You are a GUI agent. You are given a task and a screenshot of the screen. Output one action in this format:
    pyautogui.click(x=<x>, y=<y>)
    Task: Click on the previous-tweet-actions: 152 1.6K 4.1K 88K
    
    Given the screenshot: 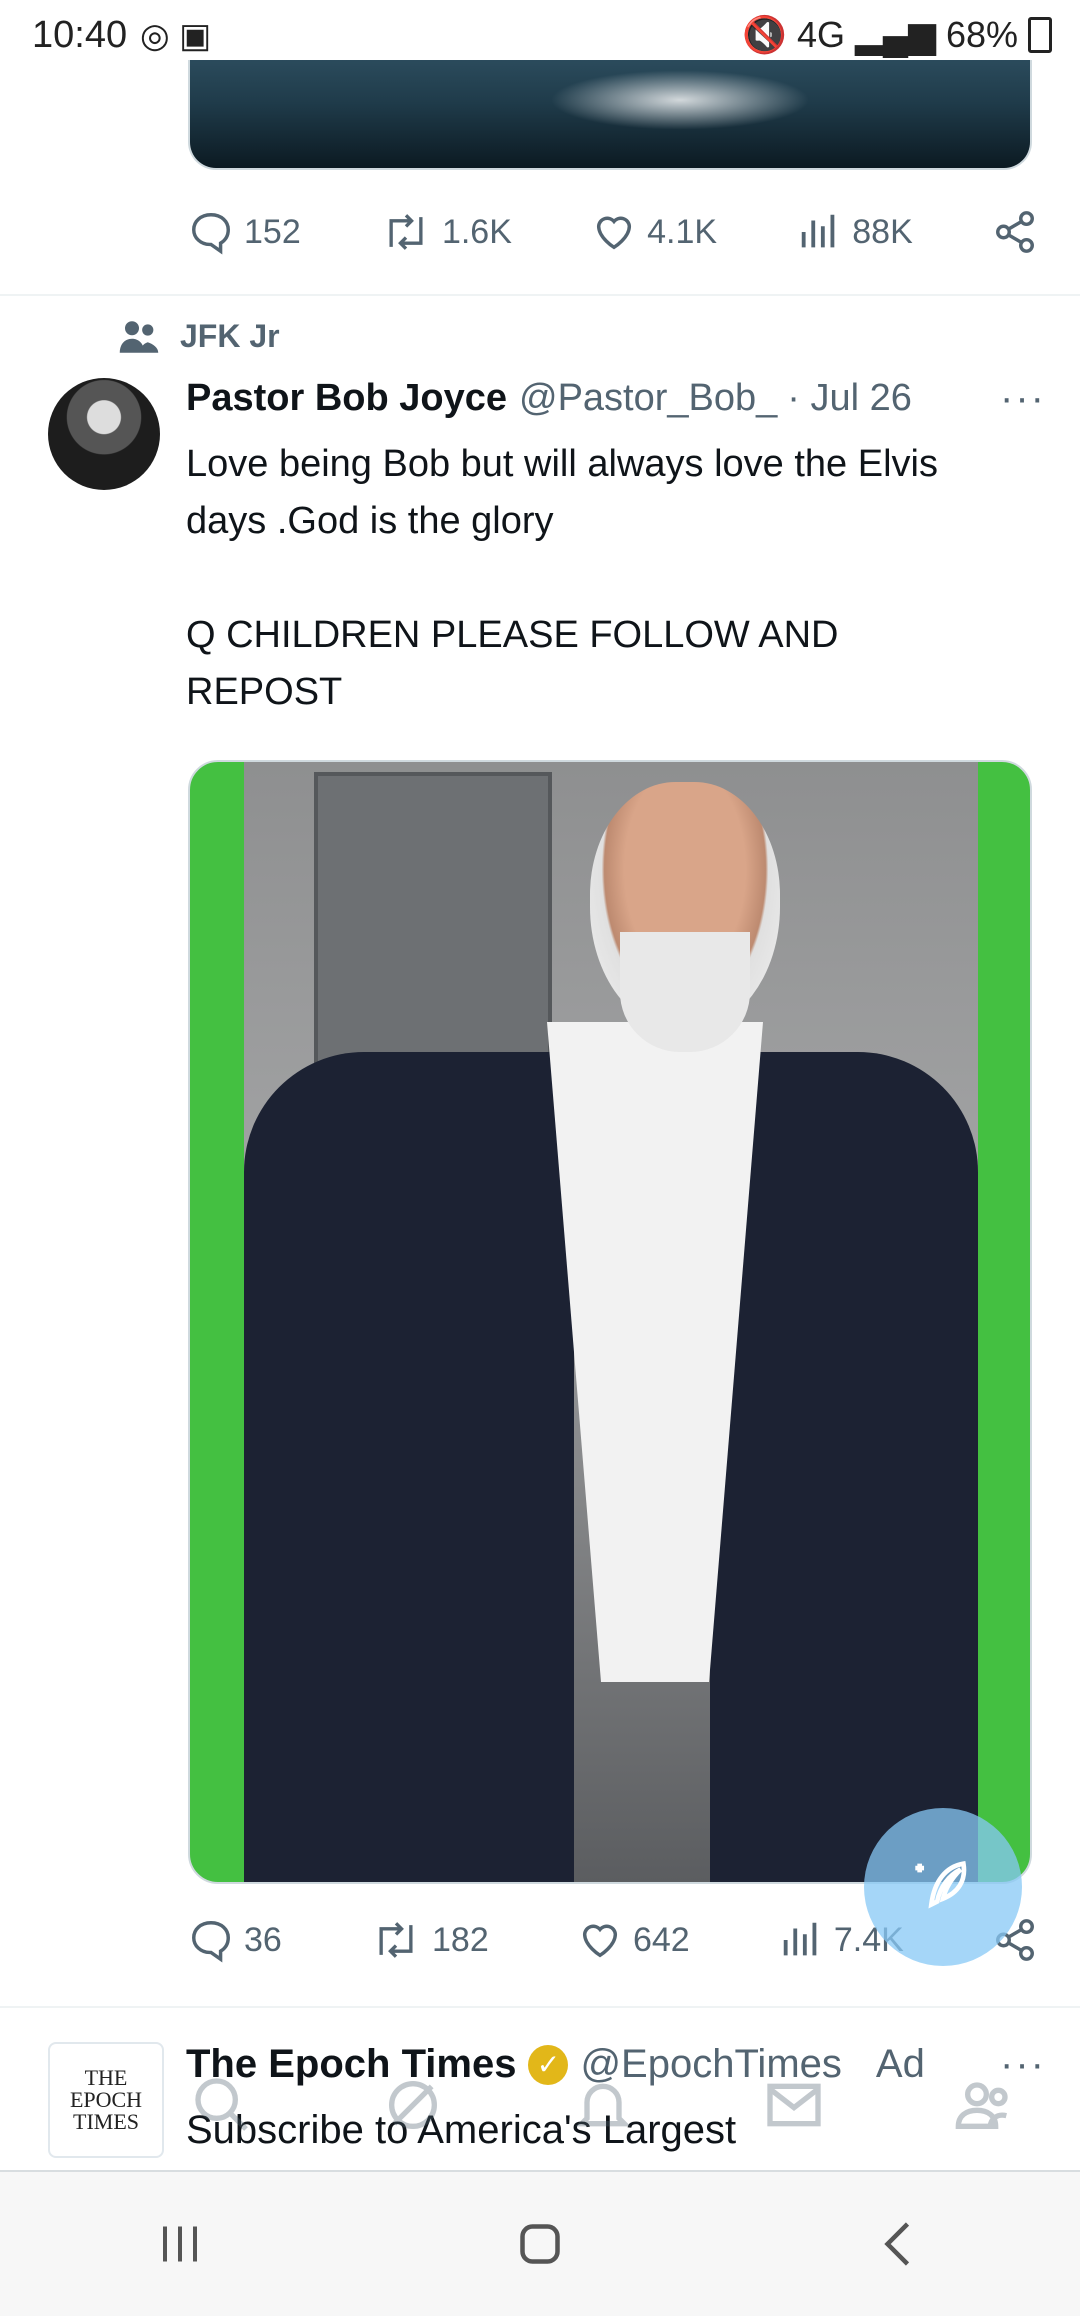 What is the action you would take?
    pyautogui.click(x=613, y=232)
    